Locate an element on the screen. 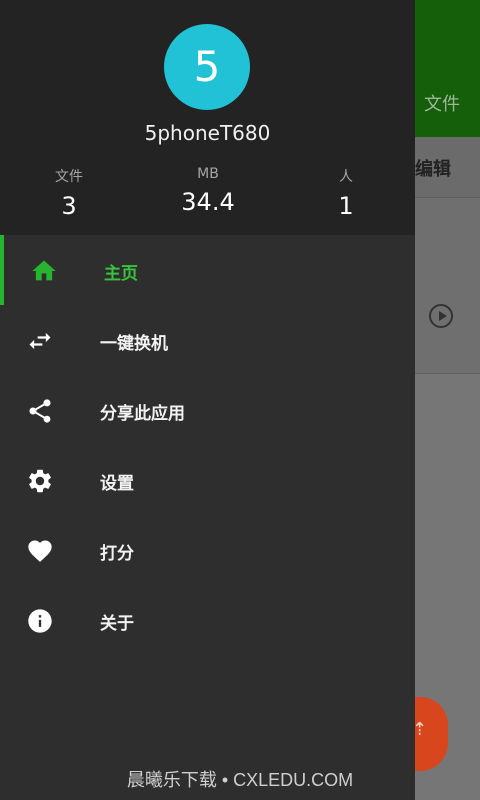  menu-item-label: 打分 is located at coordinates (117, 554).